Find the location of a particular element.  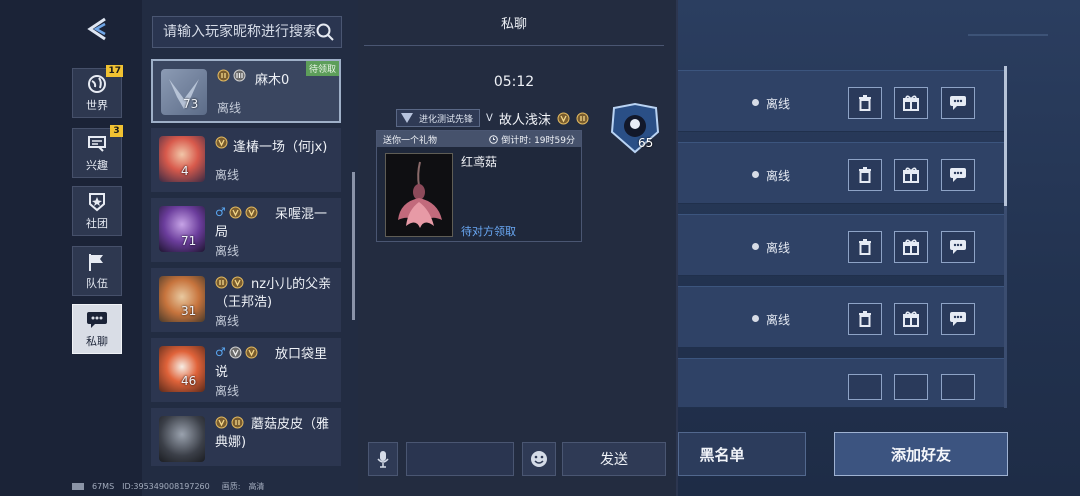

search-box is located at coordinates (247, 32).